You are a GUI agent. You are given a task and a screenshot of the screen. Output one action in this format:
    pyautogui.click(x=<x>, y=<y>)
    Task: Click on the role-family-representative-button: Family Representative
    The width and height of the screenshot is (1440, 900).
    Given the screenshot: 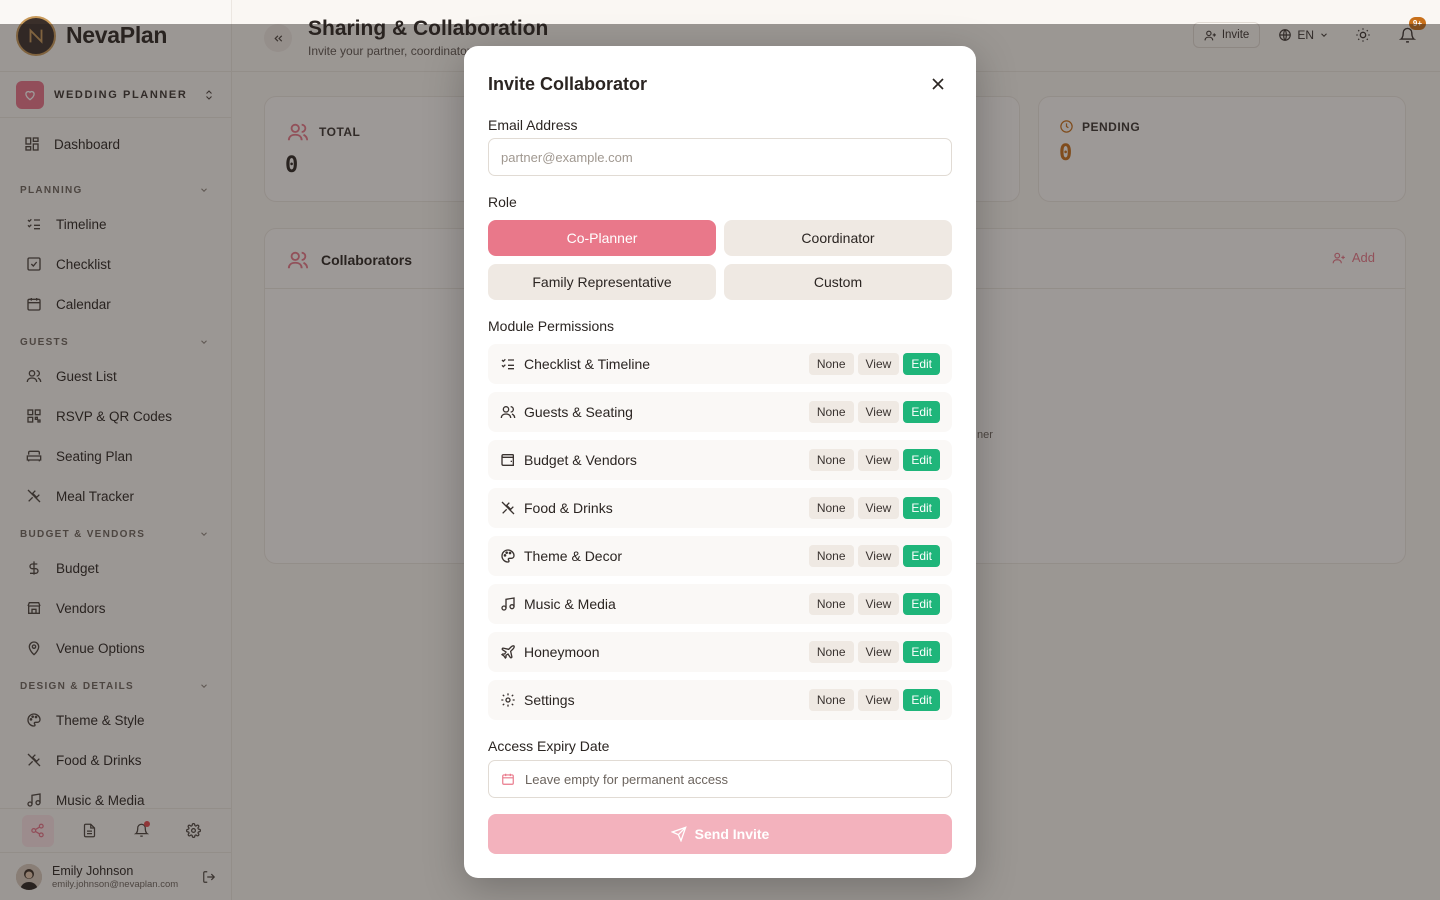 What is the action you would take?
    pyautogui.click(x=602, y=282)
    